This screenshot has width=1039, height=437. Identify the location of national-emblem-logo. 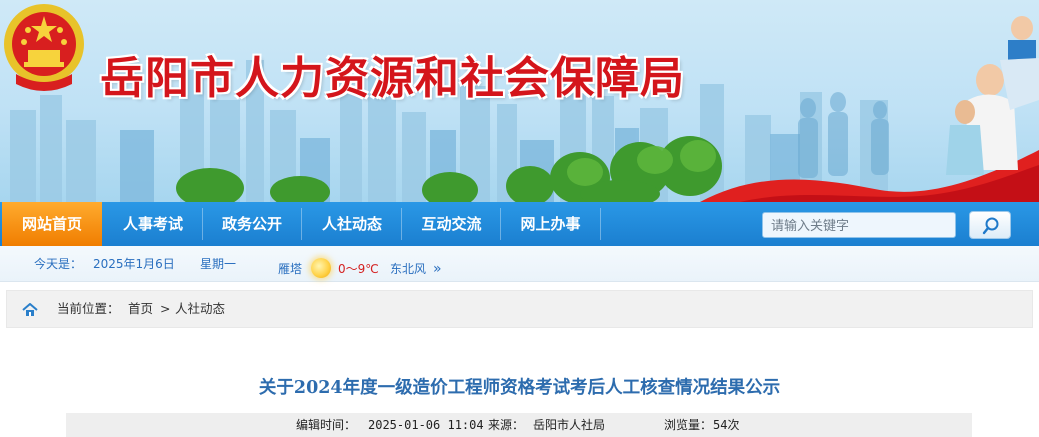
(44, 47).